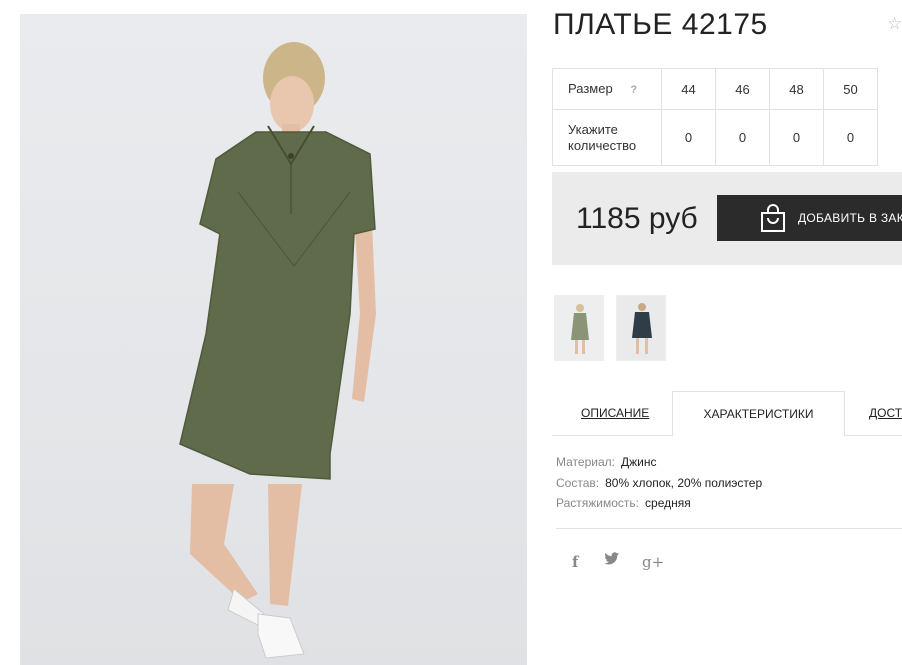 The height and width of the screenshot is (665, 902). What do you see at coordinates (850, 89) in the screenshot?
I see `size-50: 50` at bounding box center [850, 89].